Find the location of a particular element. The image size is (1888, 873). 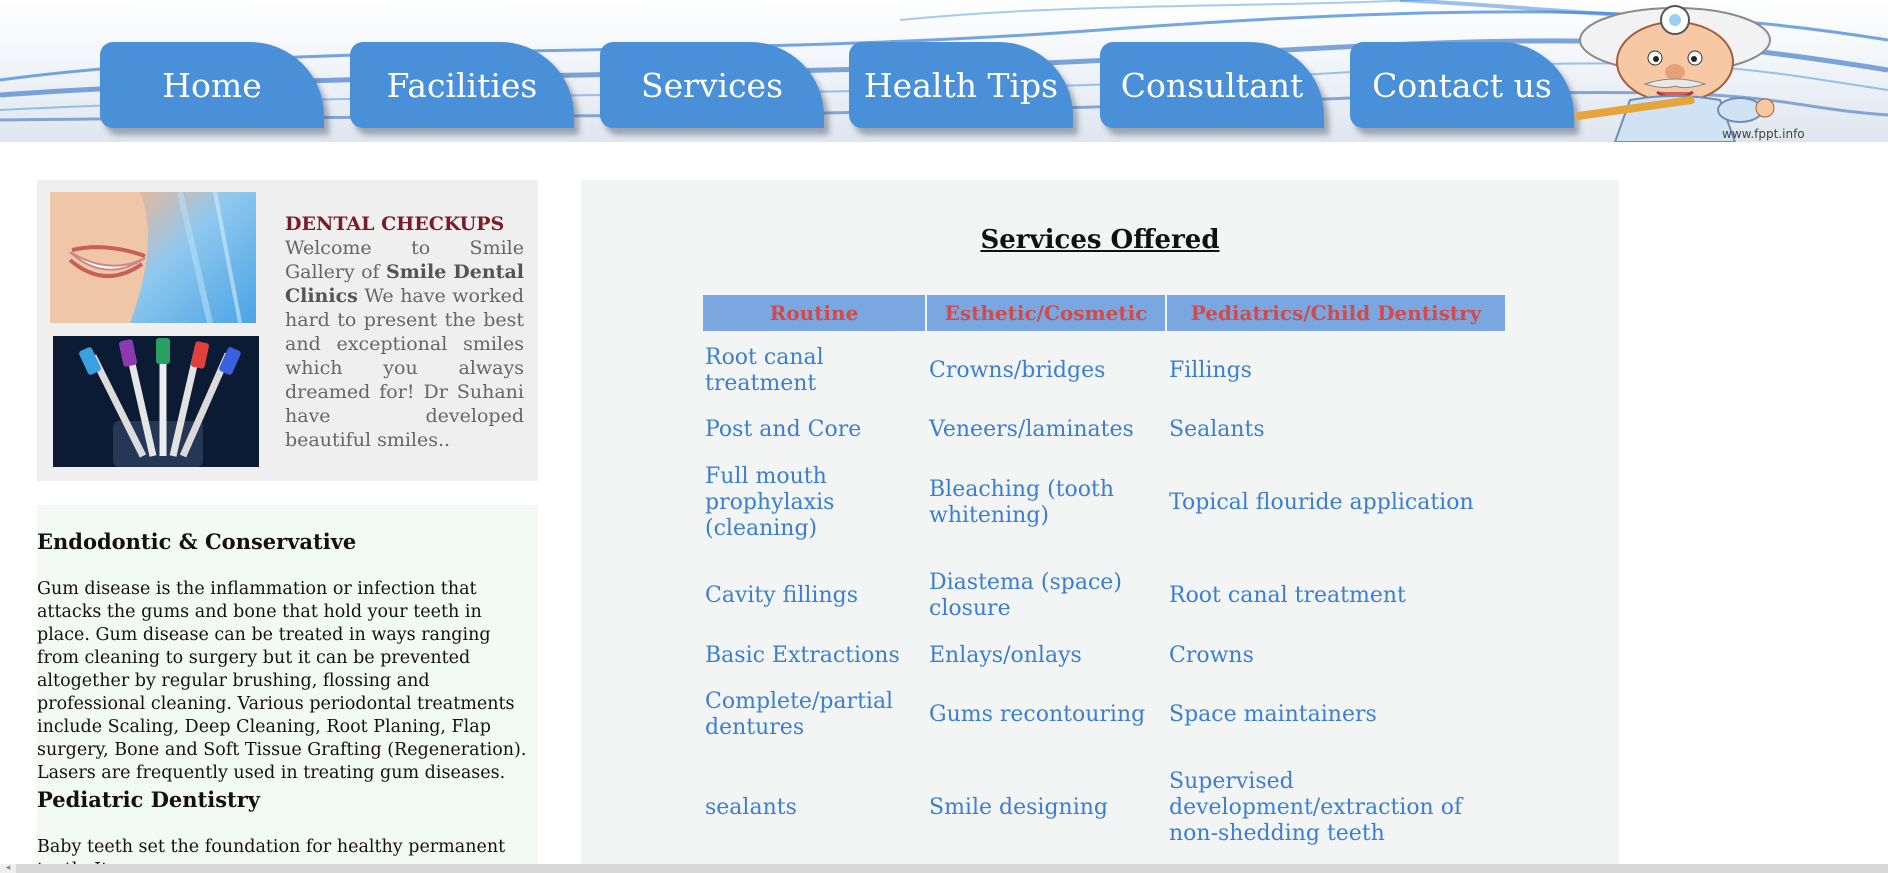

banner-credit: www.fppt.info is located at coordinates (1763, 134).